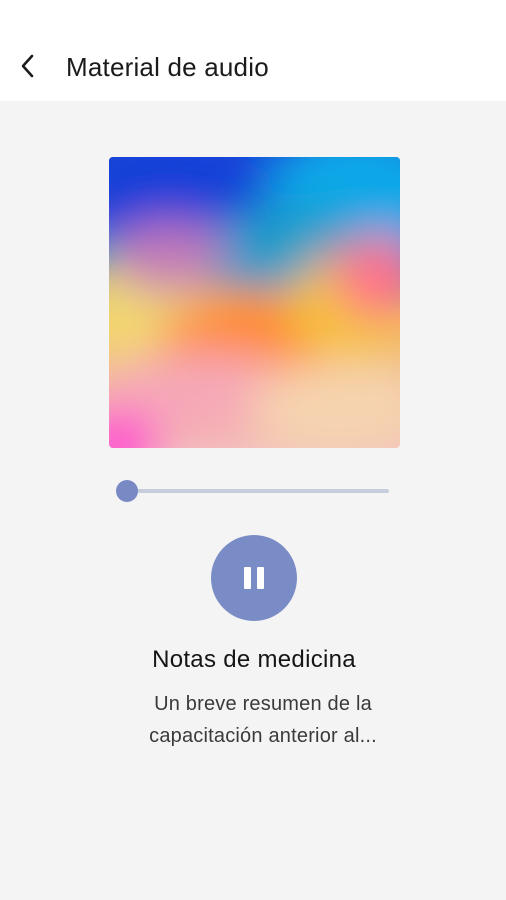 The image size is (506, 900). What do you see at coordinates (258, 491) in the screenshot?
I see `progress-track` at bounding box center [258, 491].